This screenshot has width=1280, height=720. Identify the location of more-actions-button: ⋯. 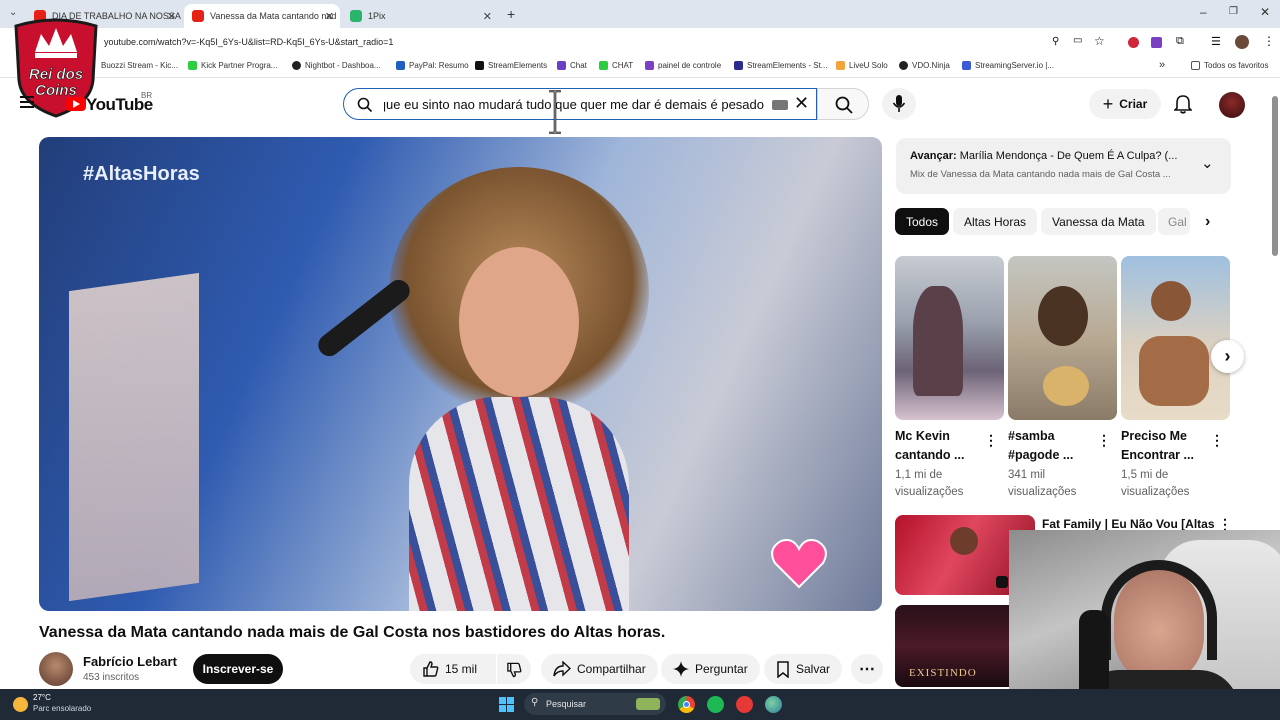
(867, 669).